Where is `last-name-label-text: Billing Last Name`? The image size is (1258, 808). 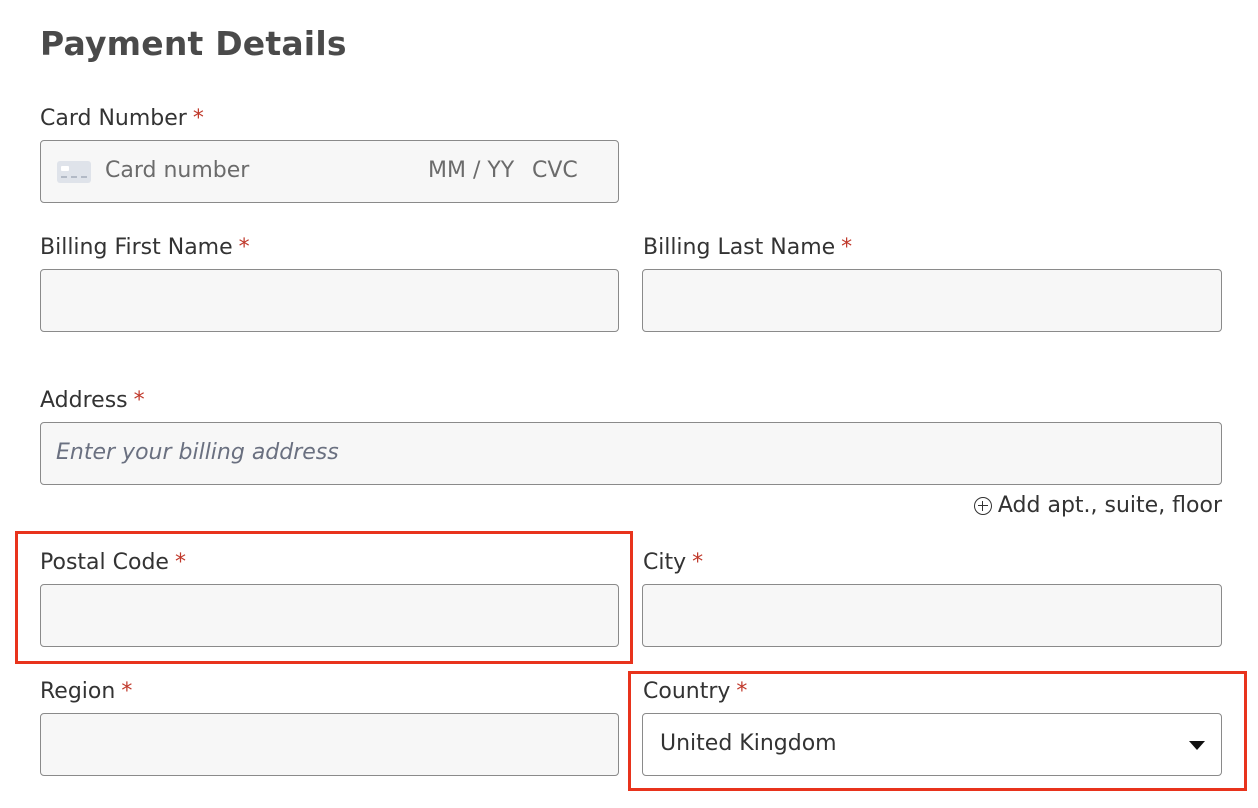 last-name-label-text: Billing Last Name is located at coordinates (739, 247).